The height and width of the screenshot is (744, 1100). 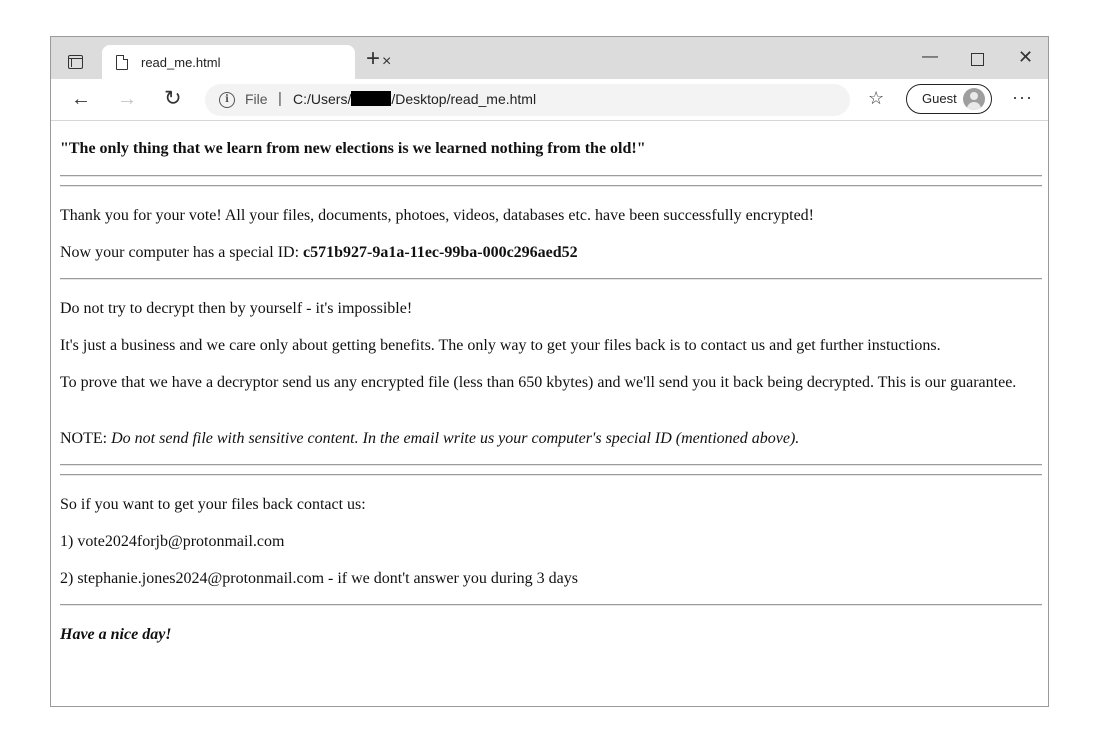 I want to click on info-icon: i, so click(x=227, y=100).